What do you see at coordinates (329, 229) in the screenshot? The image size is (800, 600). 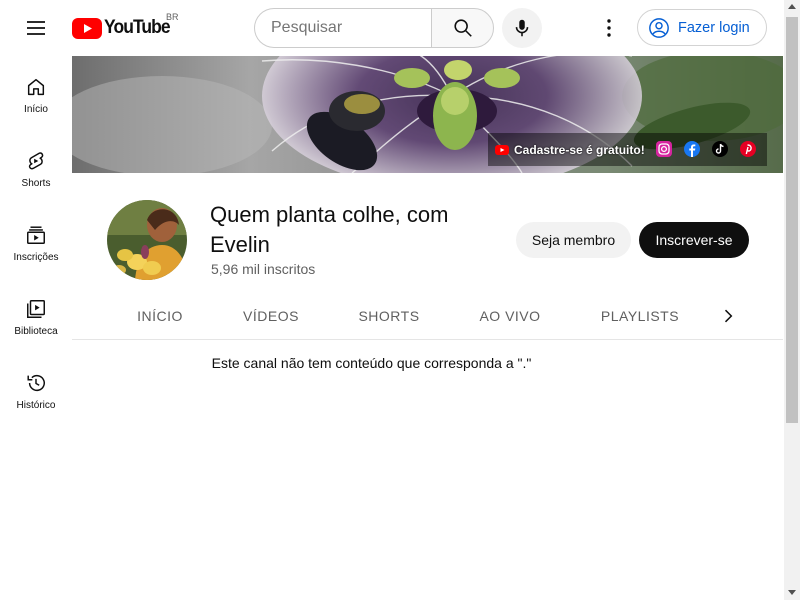 I see `channel-name: Quem planta colhe, com Evelin` at bounding box center [329, 229].